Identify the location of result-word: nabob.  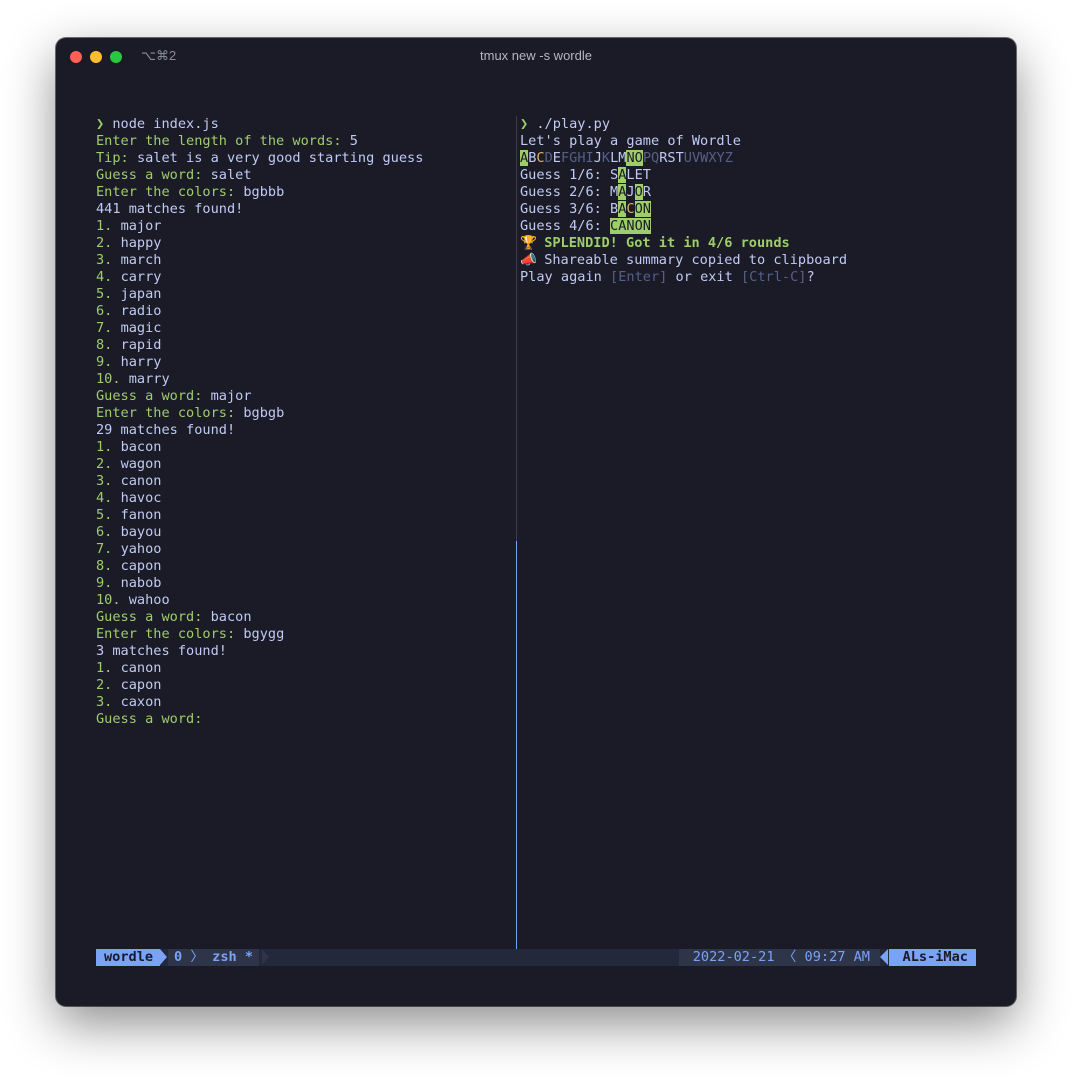
(141, 583).